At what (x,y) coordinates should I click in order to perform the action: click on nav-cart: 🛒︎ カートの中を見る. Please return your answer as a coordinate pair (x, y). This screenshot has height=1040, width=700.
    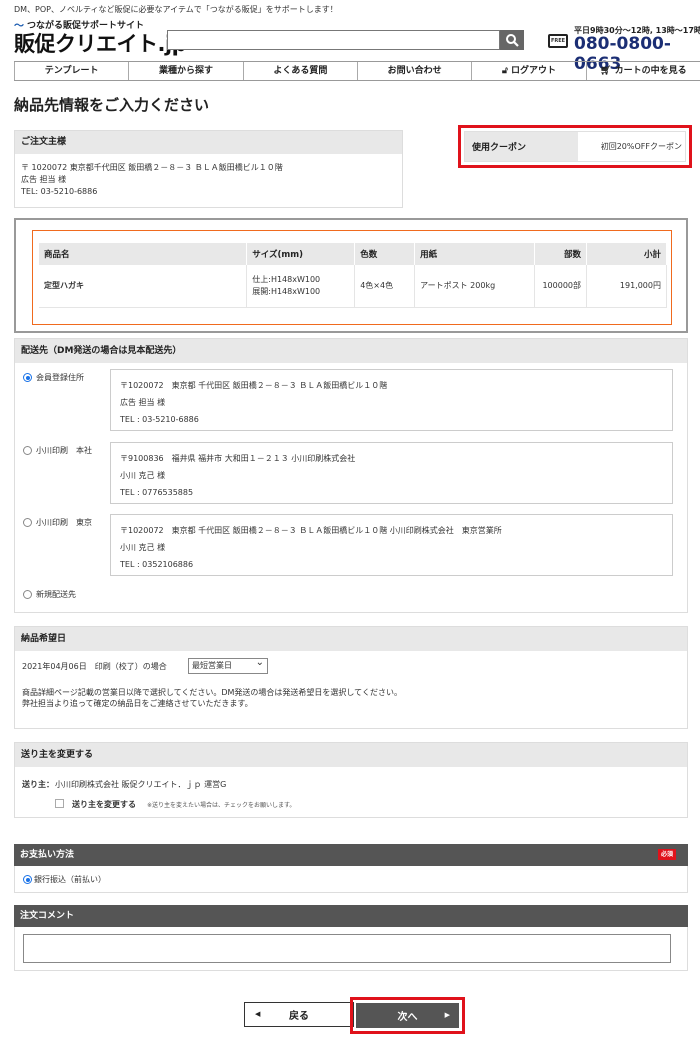
    Looking at the image, I should click on (642, 71).